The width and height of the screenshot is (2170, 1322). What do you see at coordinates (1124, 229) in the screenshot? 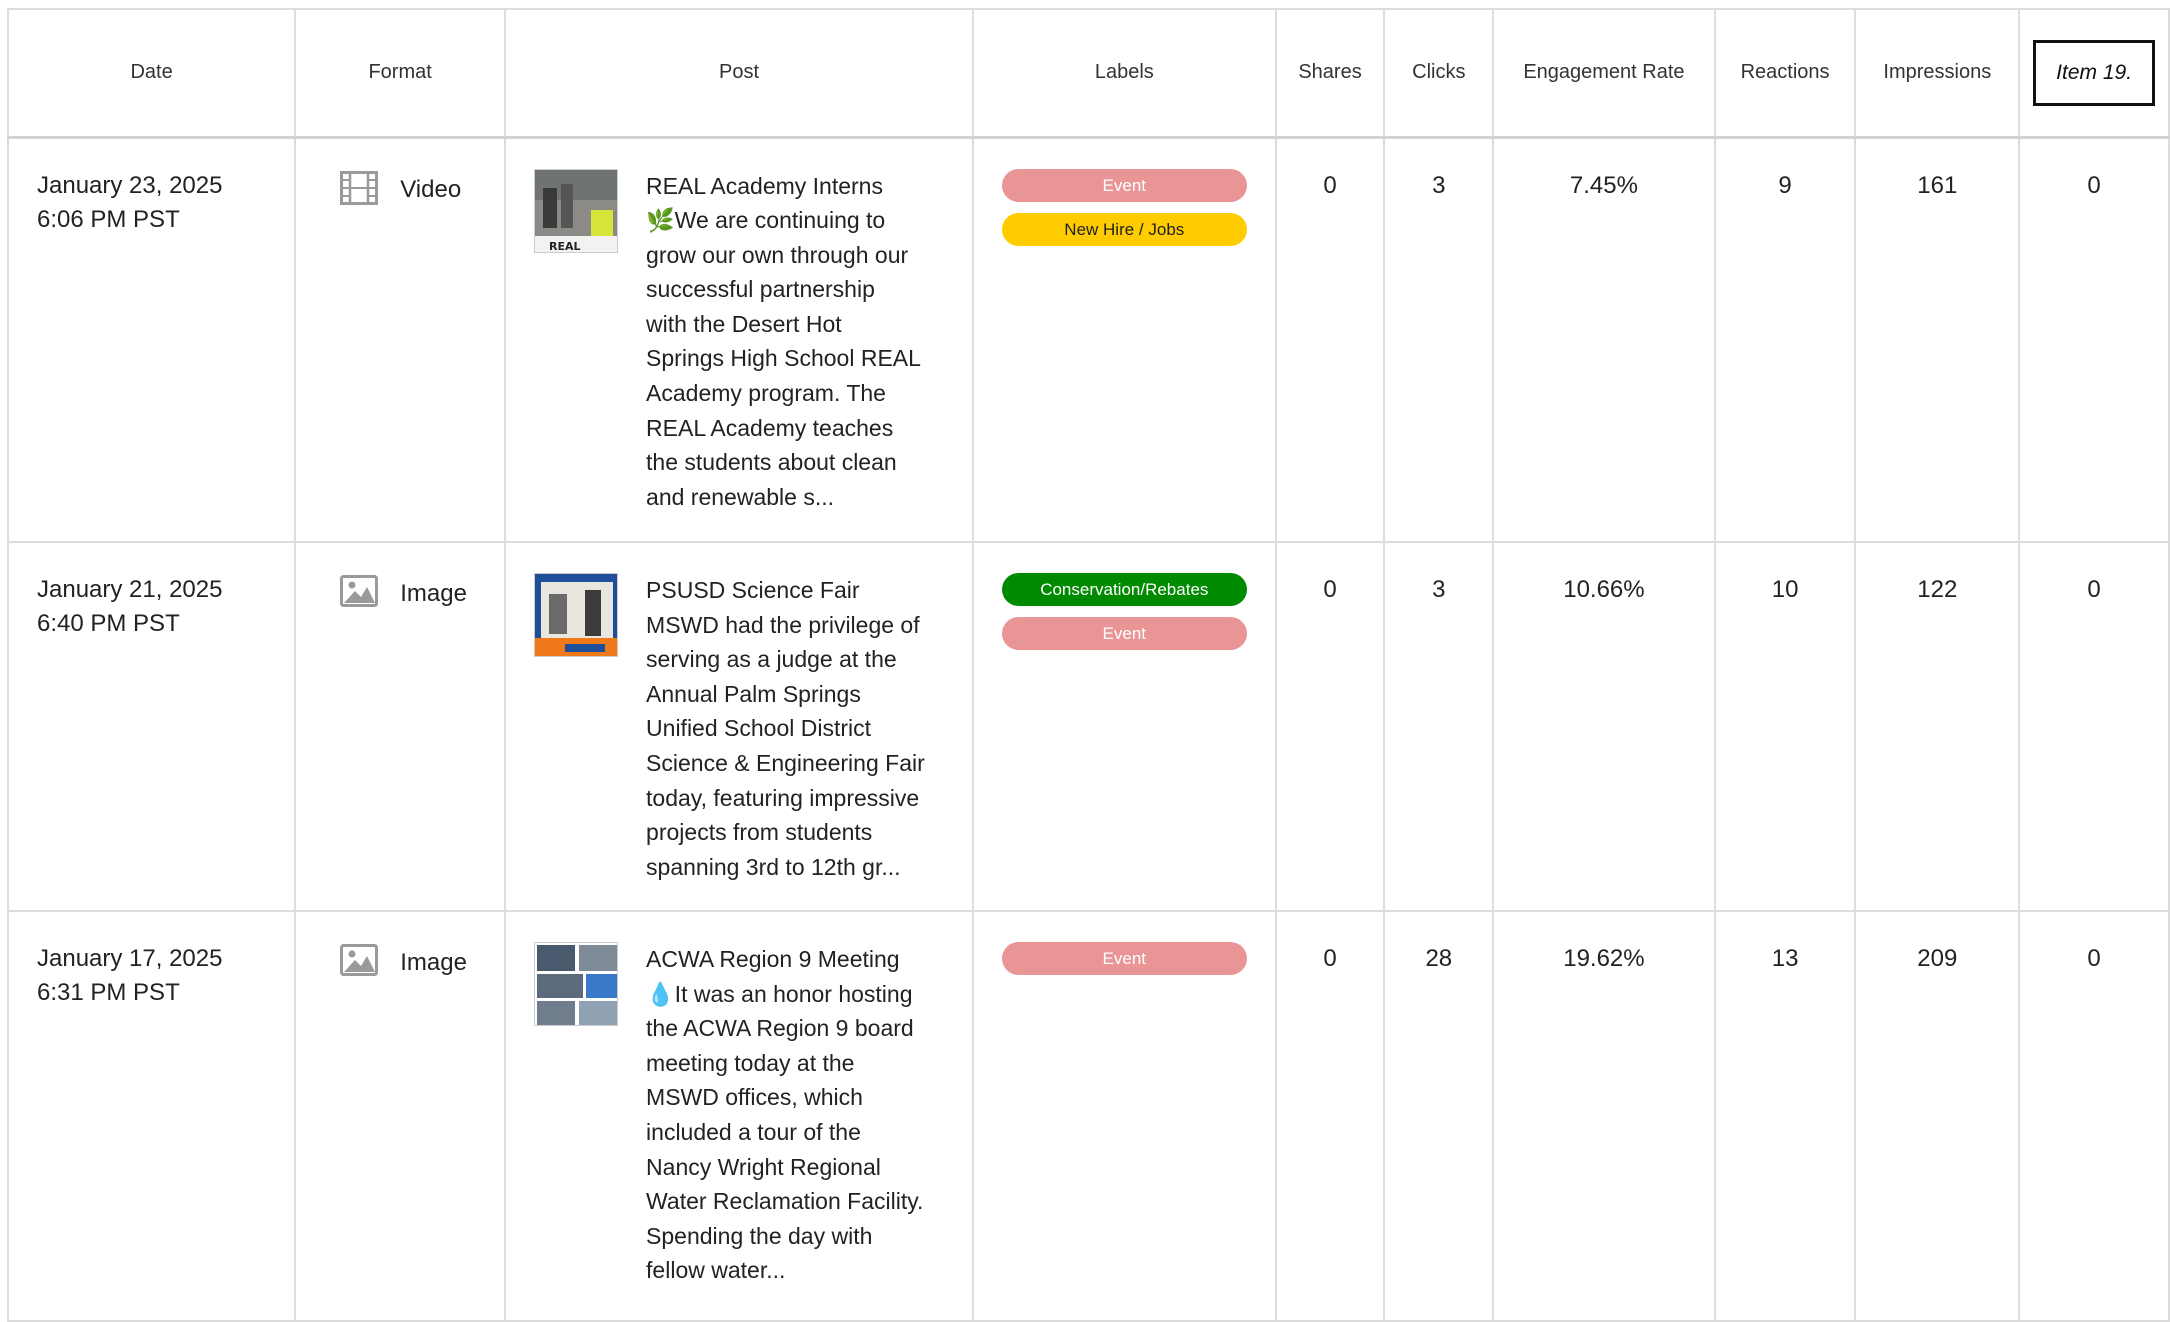
I see `label-badge: New Hire / Jobs` at bounding box center [1124, 229].